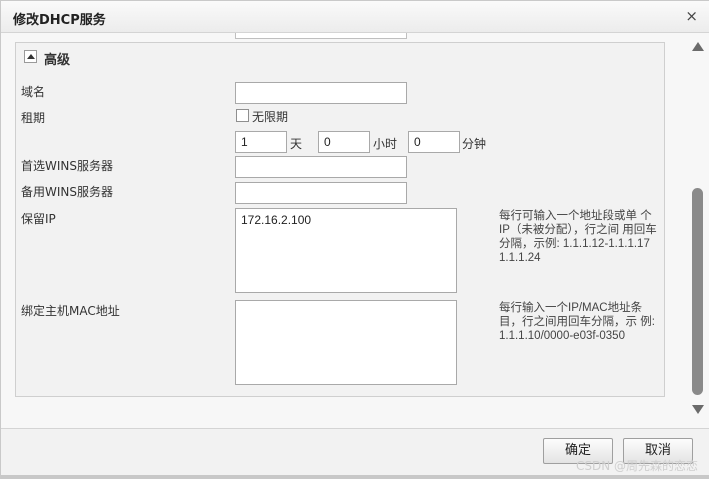  What do you see at coordinates (57, 60) in the screenshot?
I see `section-title: 高级` at bounding box center [57, 60].